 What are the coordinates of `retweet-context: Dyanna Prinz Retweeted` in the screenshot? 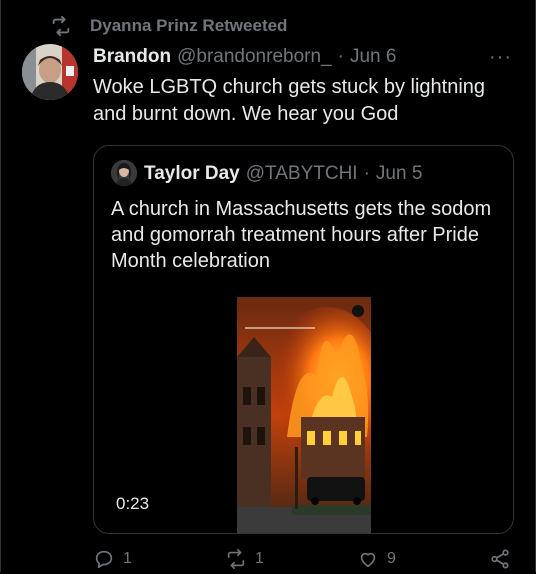 It's located at (168, 26).